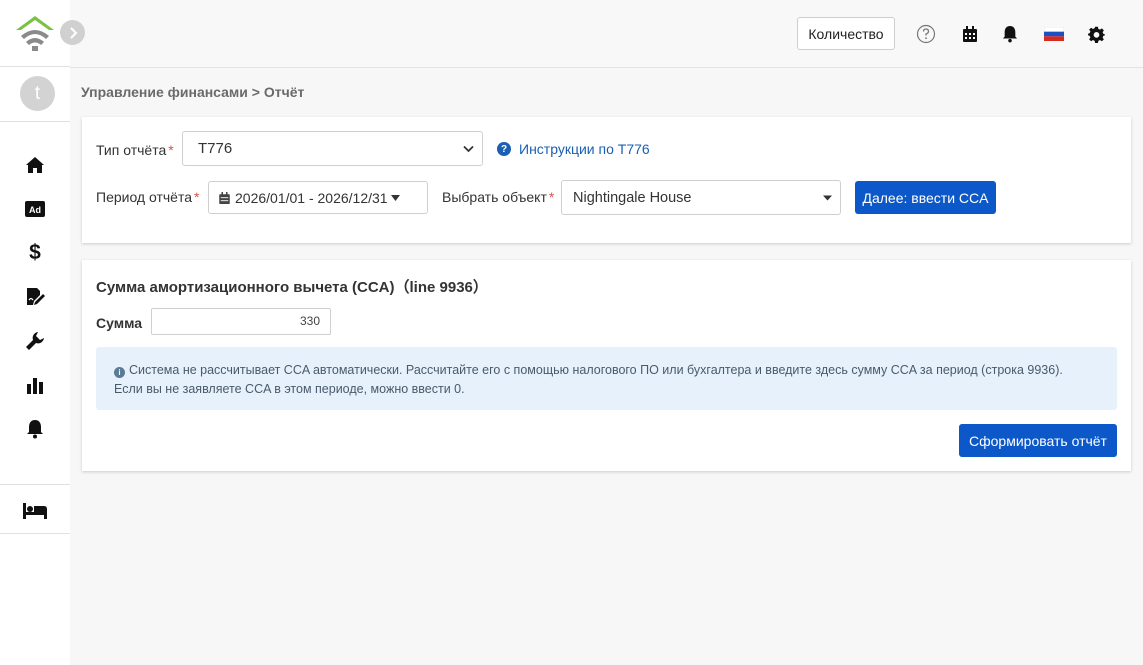 This screenshot has width=1143, height=665. What do you see at coordinates (1096, 34) in the screenshot?
I see `gear-icon` at bounding box center [1096, 34].